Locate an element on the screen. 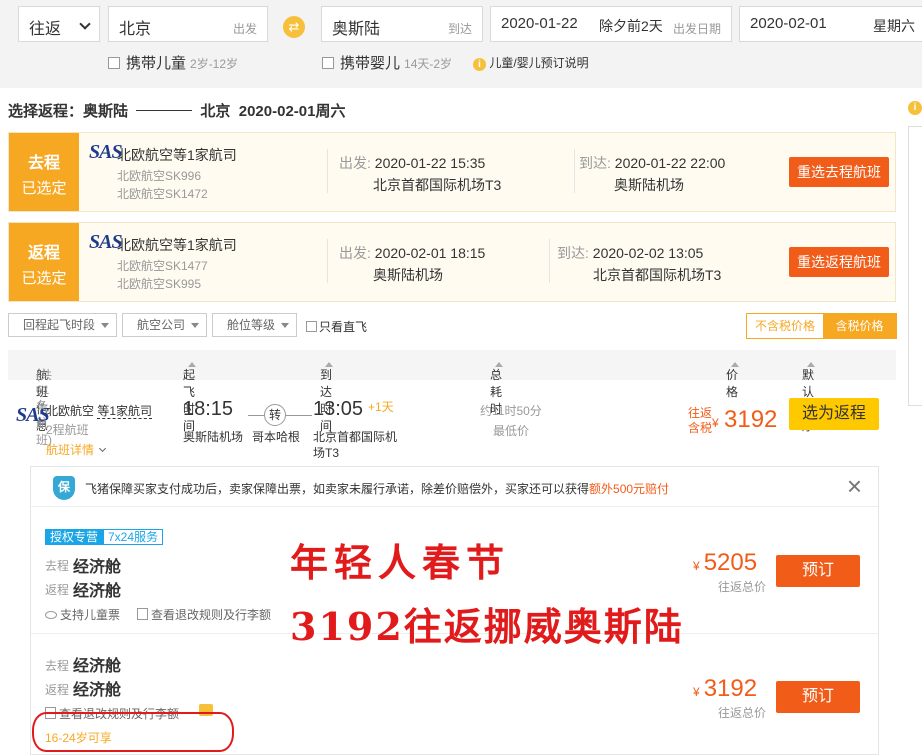  arrive-airport: 北京首都国际机场T3 is located at coordinates (657, 275).